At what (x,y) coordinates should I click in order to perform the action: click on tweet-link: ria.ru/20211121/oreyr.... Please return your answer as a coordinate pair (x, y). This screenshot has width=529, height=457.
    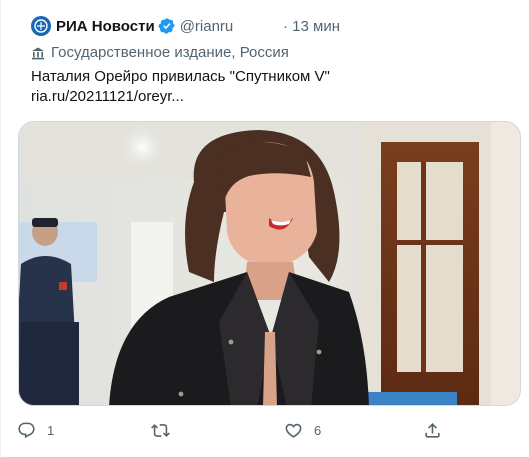
    Looking at the image, I should click on (266, 97).